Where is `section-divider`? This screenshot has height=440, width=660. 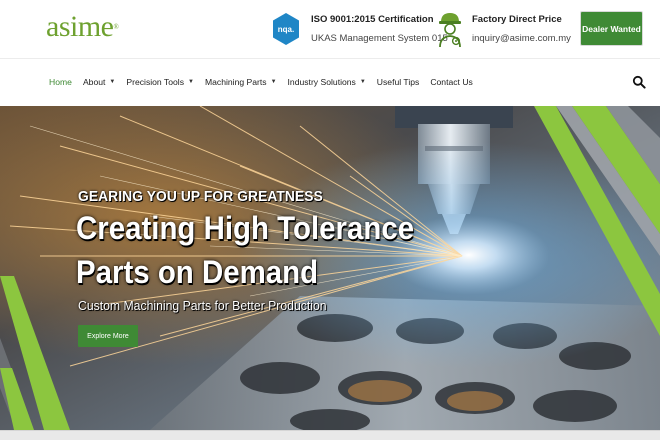 section-divider is located at coordinates (330, 435).